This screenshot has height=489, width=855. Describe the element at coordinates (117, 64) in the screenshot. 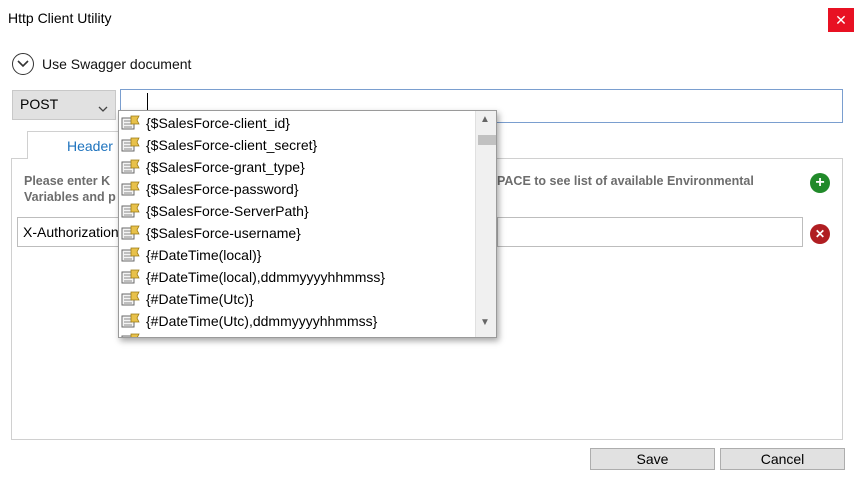

I see `swagger-label: Use Swagger document` at that location.